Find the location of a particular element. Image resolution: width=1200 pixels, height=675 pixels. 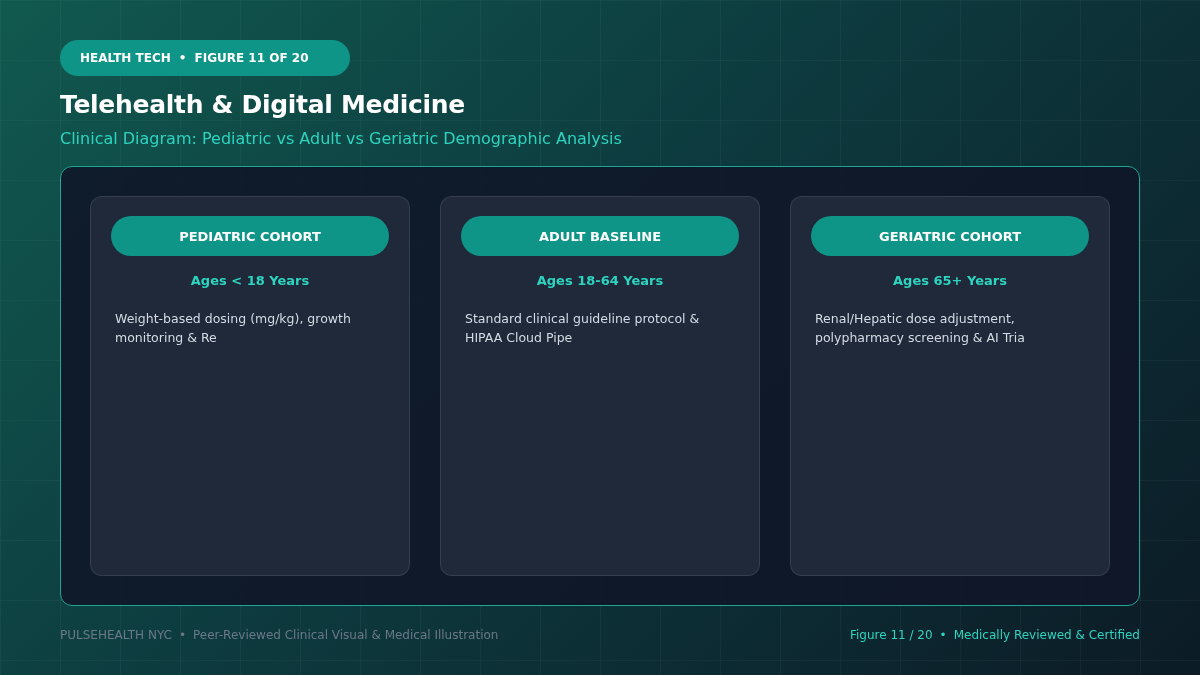

cohort-label: PEDIATRIC COHORT is located at coordinates (250, 236).